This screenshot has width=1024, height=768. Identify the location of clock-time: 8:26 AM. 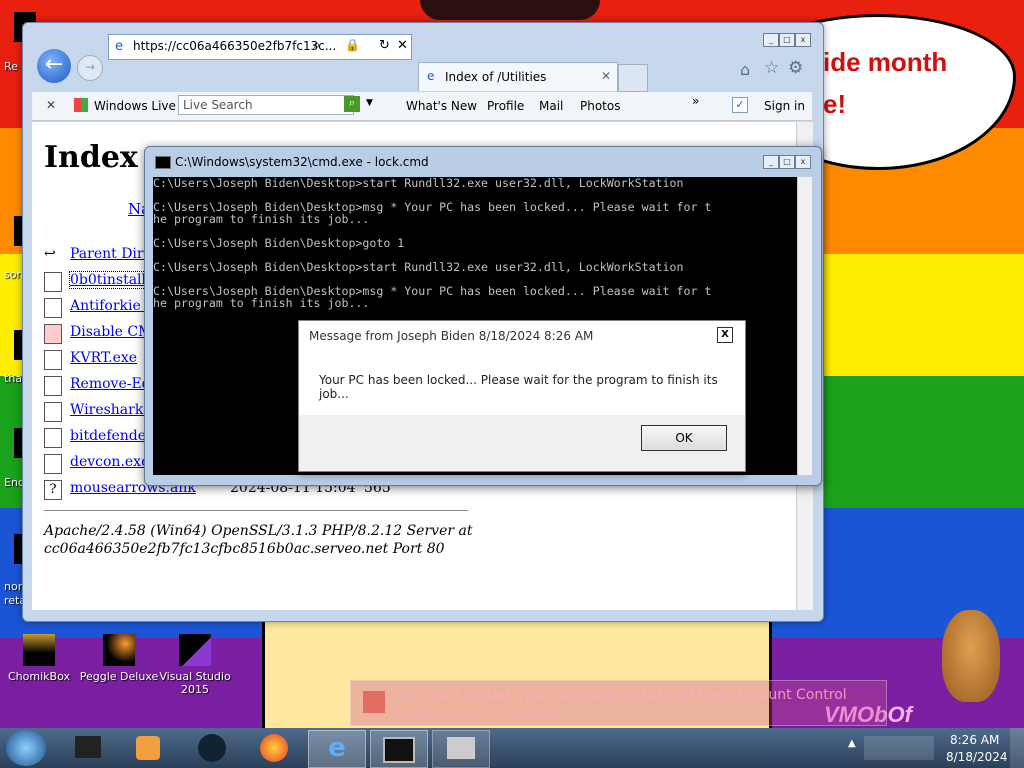
(974, 740).